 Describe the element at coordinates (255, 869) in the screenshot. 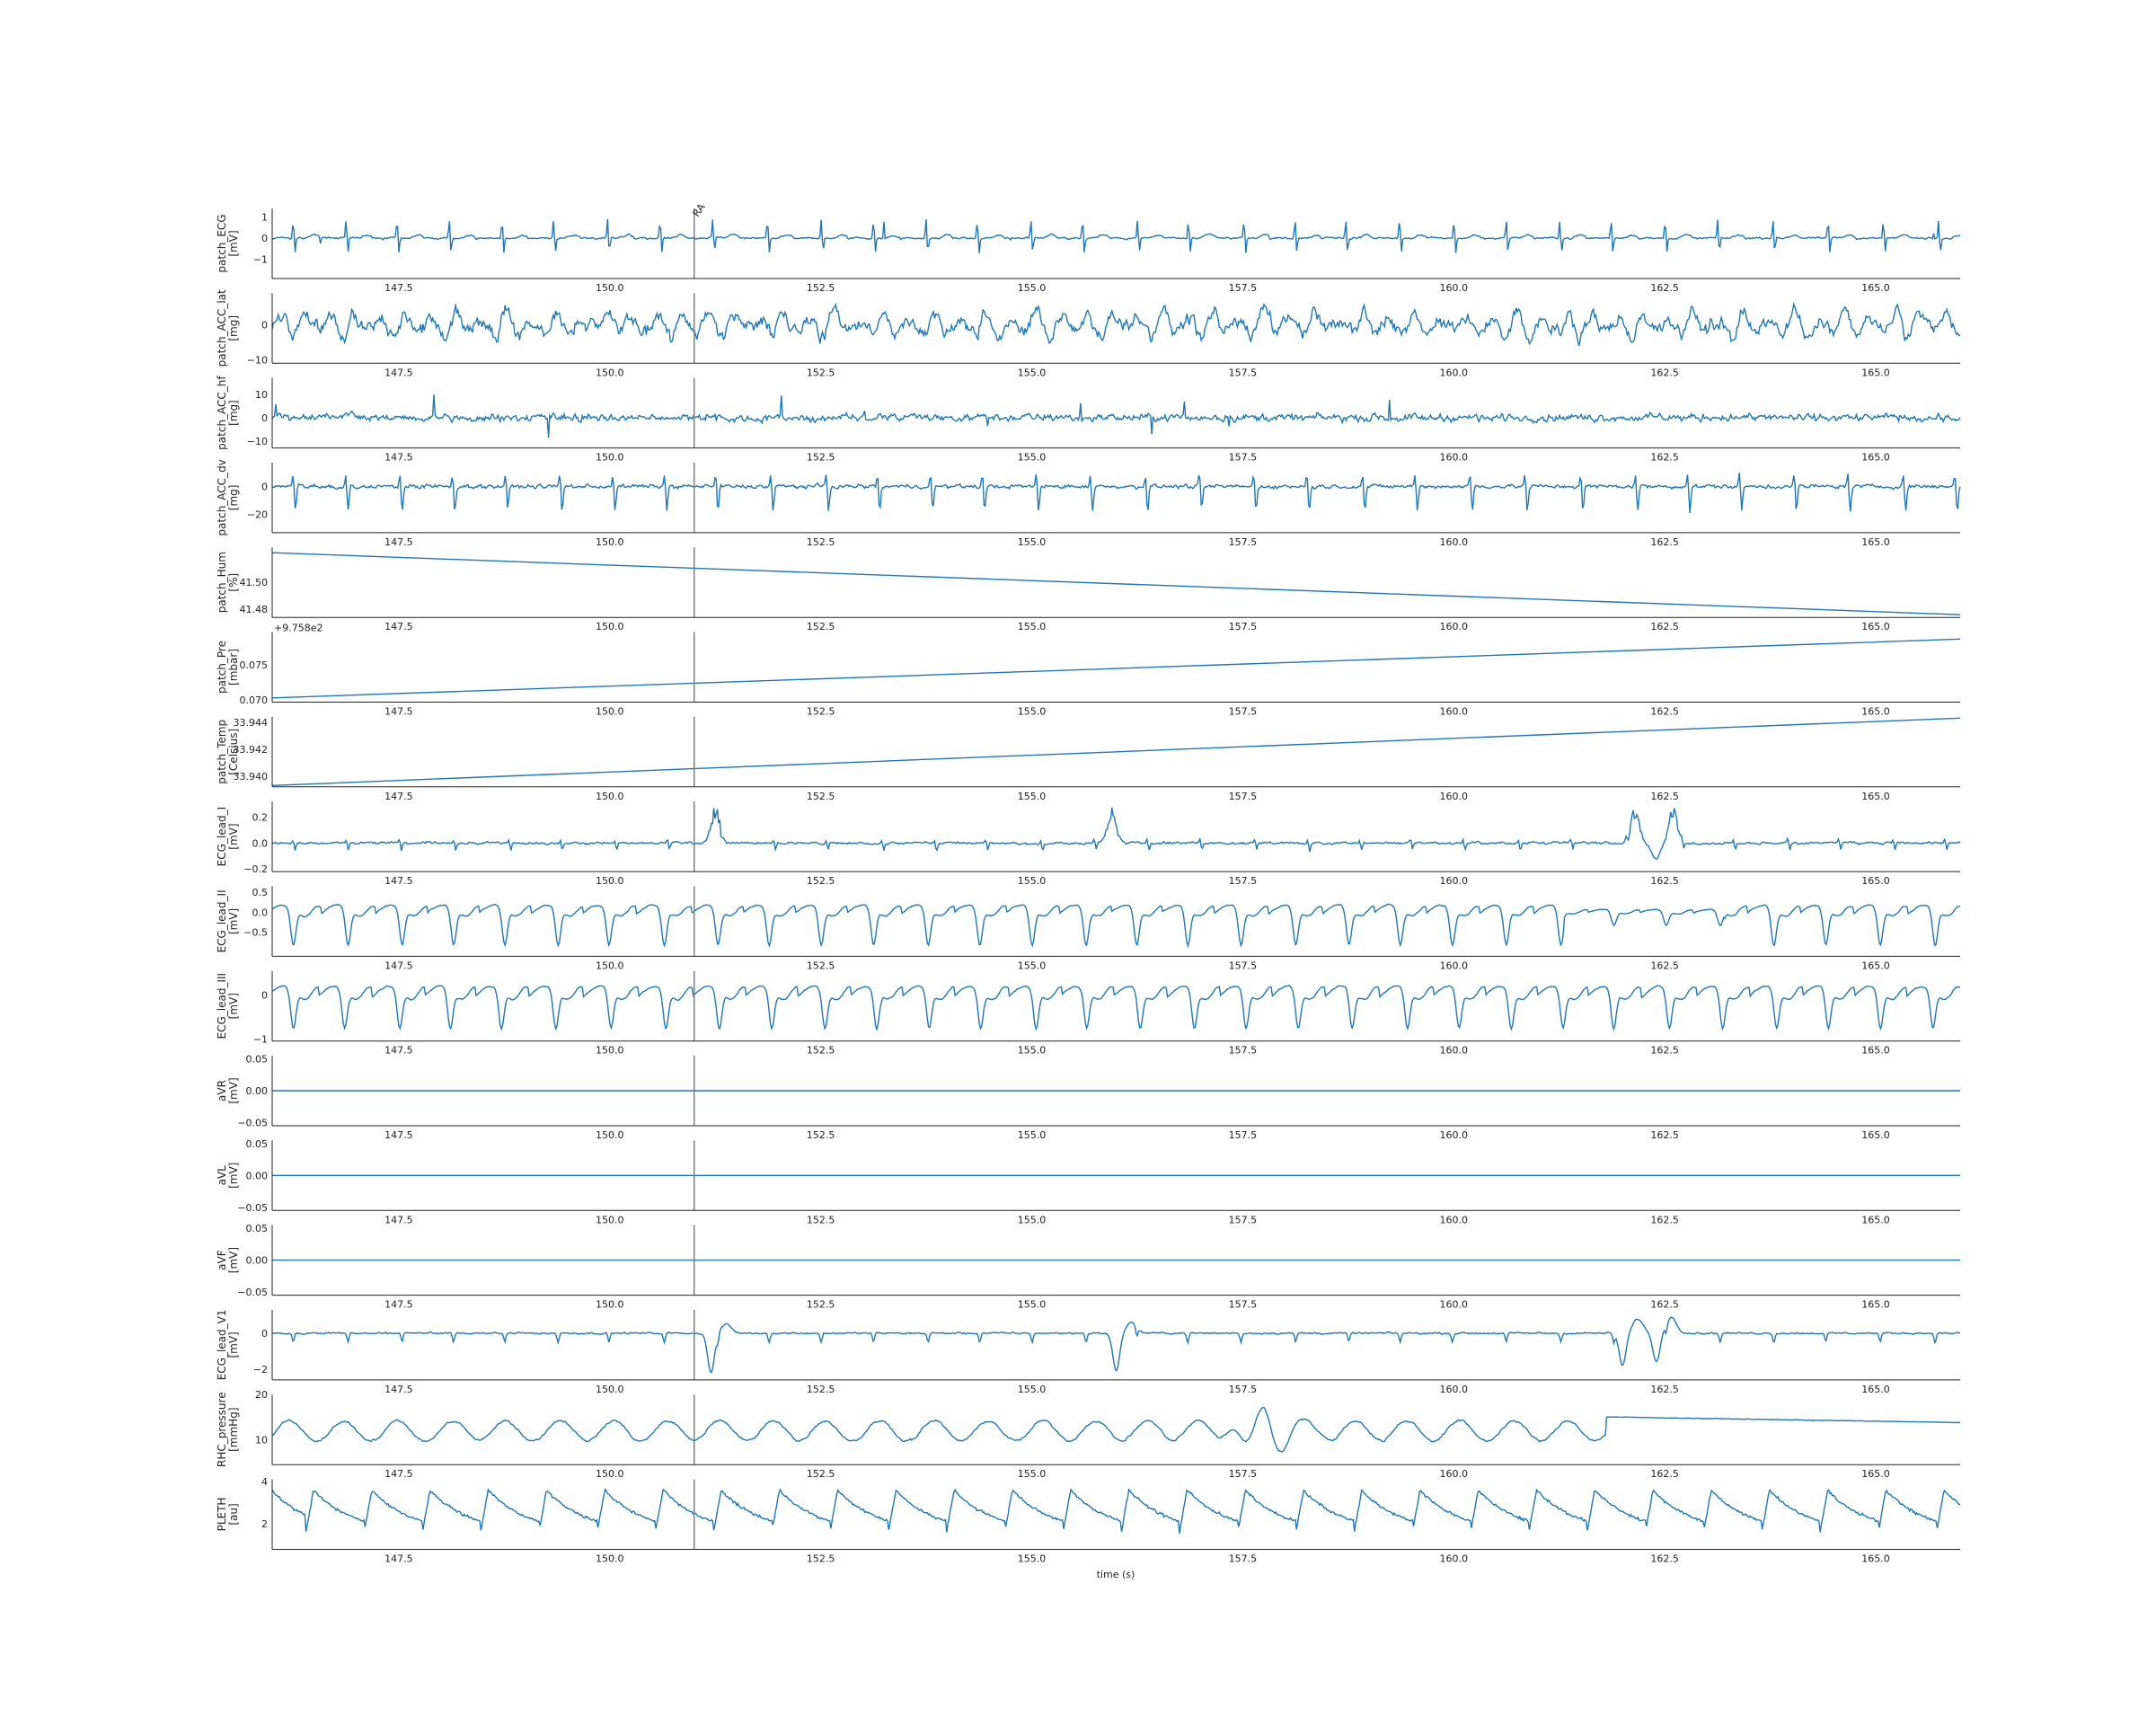

I see `y-tick-label: −0.2` at that location.